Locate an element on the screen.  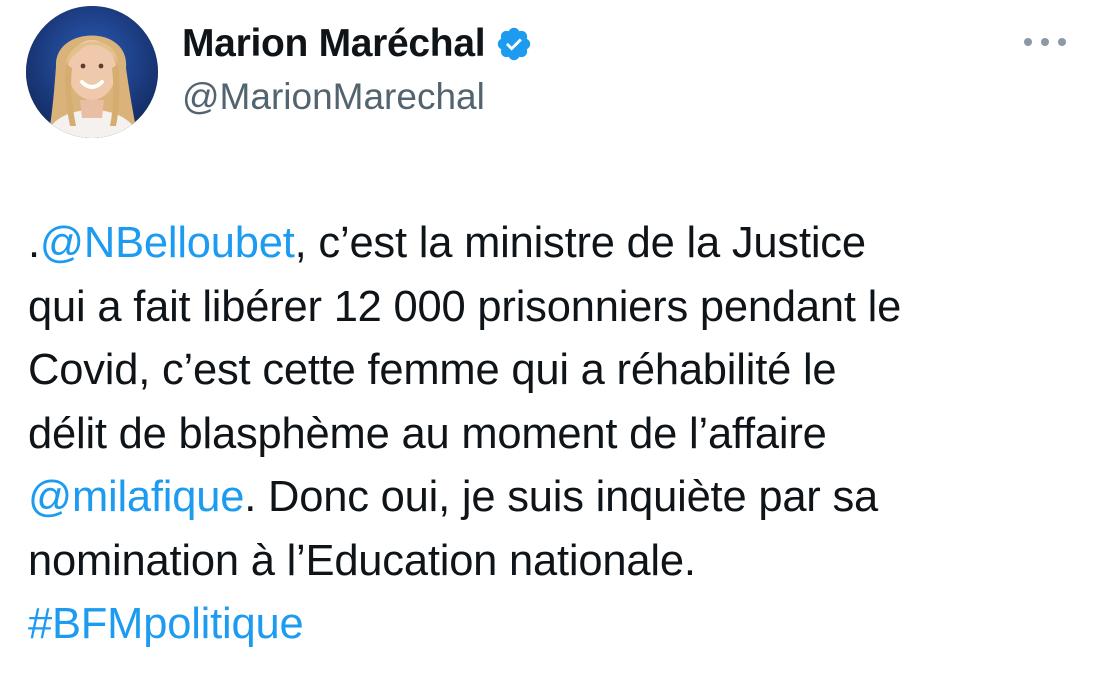
tweet-line-6: nomination à l’Education nationale. is located at coordinates (362, 560).